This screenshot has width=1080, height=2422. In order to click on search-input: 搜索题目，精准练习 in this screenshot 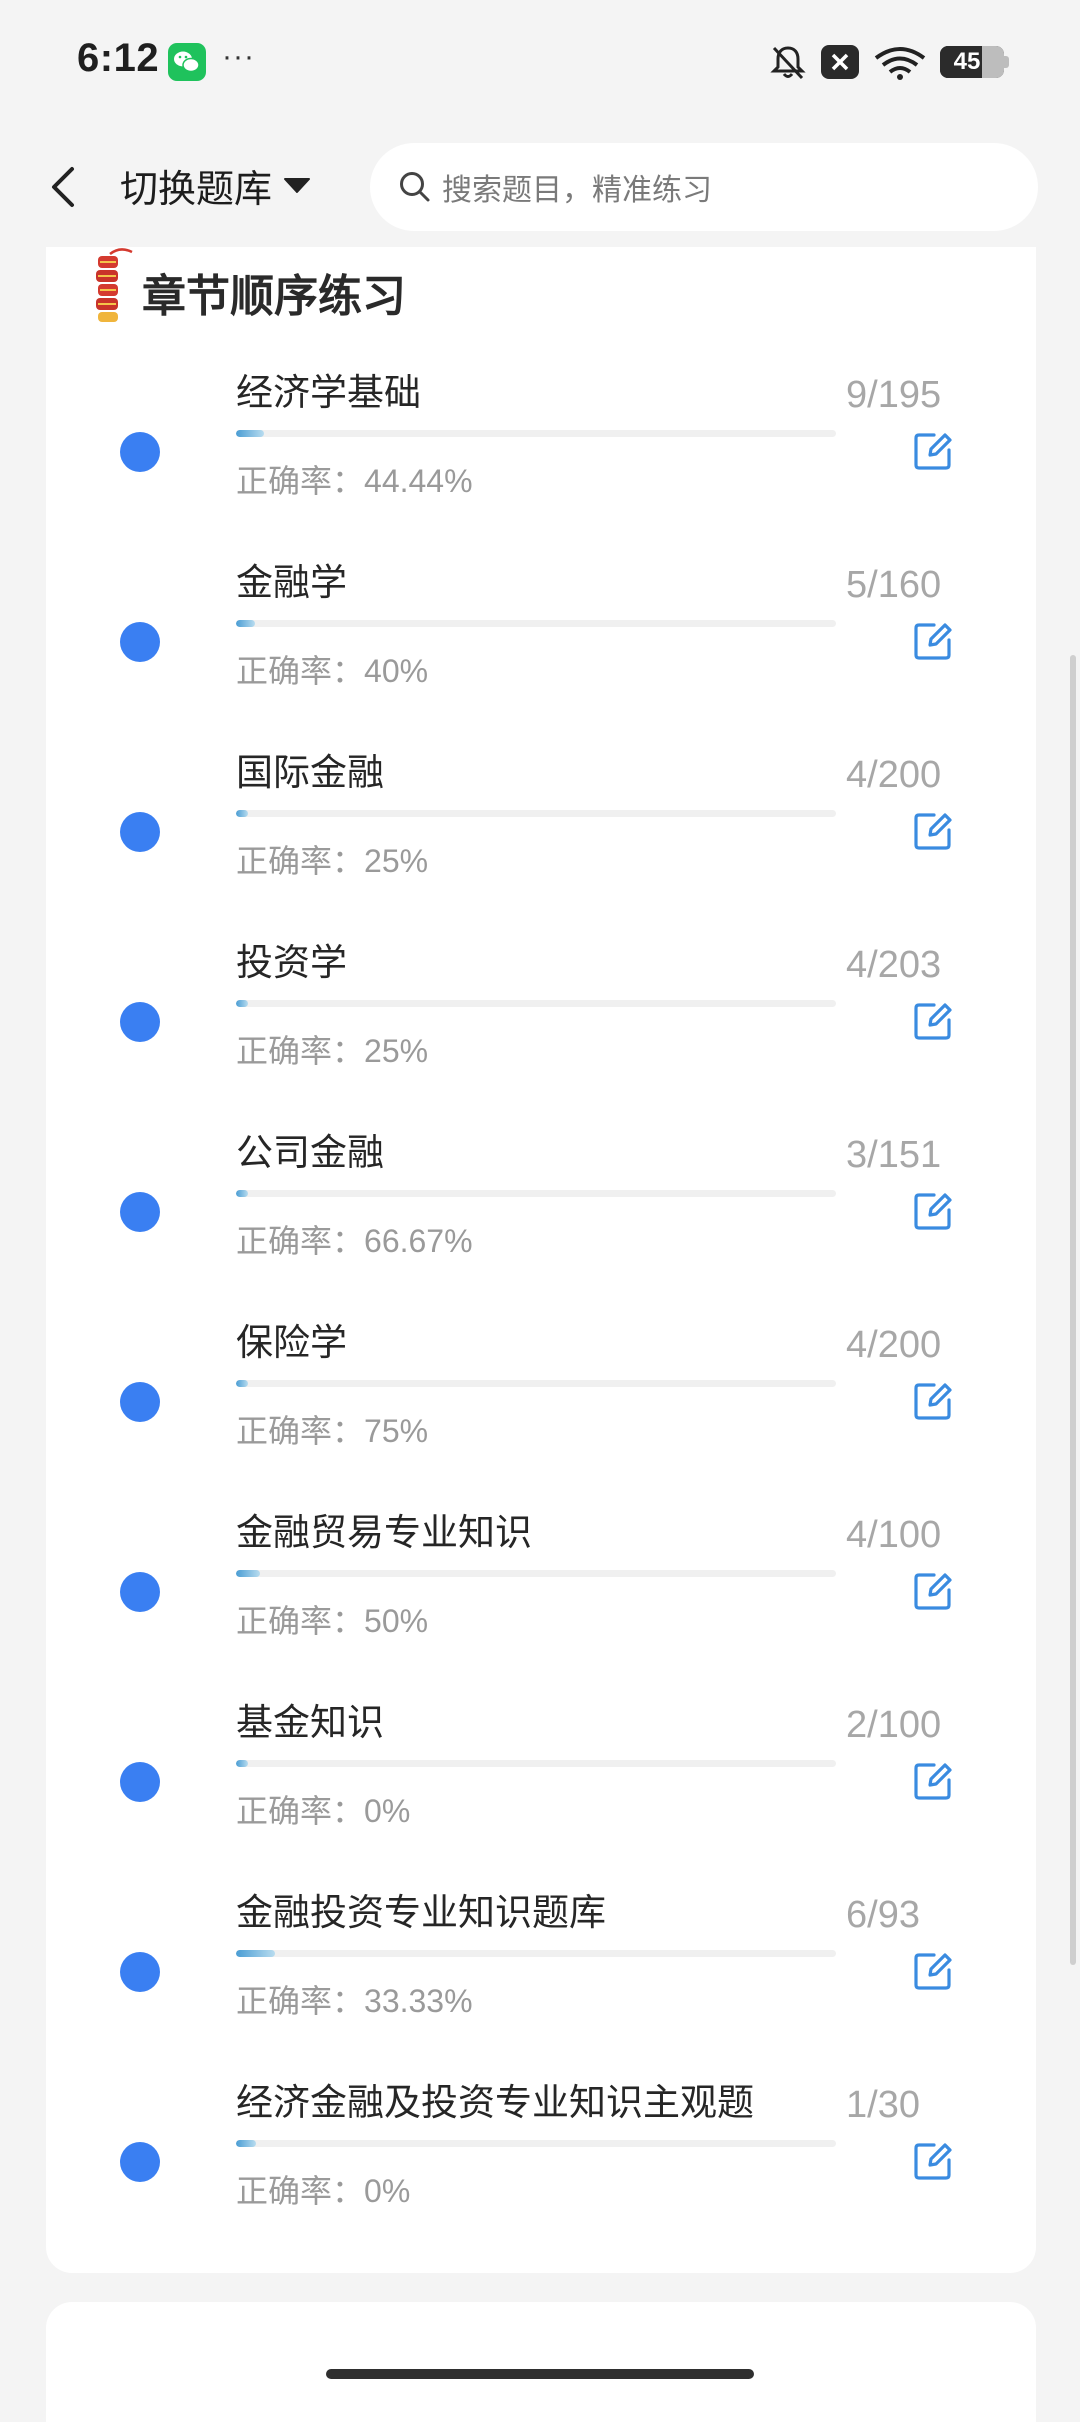, I will do `click(704, 187)`.